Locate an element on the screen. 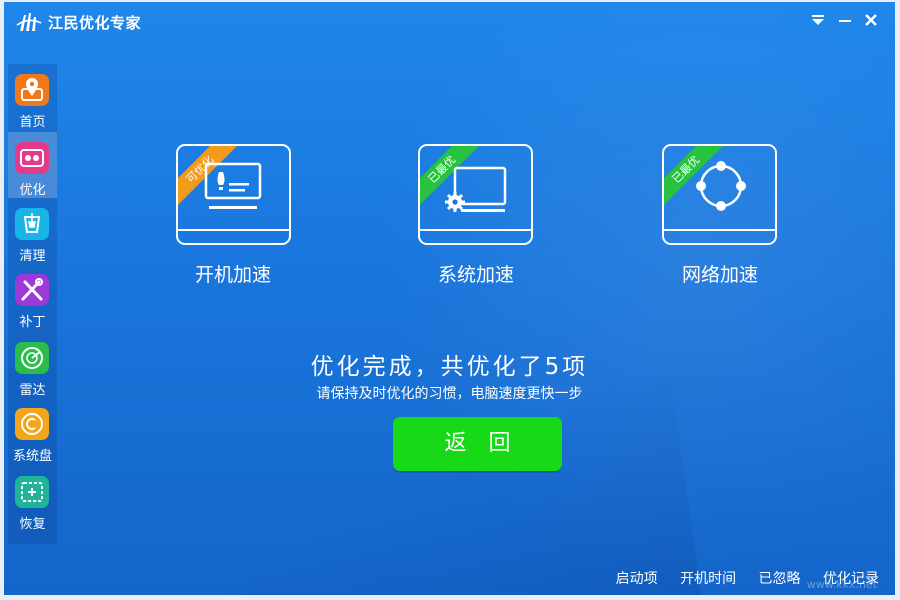 This screenshot has height=600, width=900. sidebar-item-system-disk: 系统盘 is located at coordinates (32, 431).